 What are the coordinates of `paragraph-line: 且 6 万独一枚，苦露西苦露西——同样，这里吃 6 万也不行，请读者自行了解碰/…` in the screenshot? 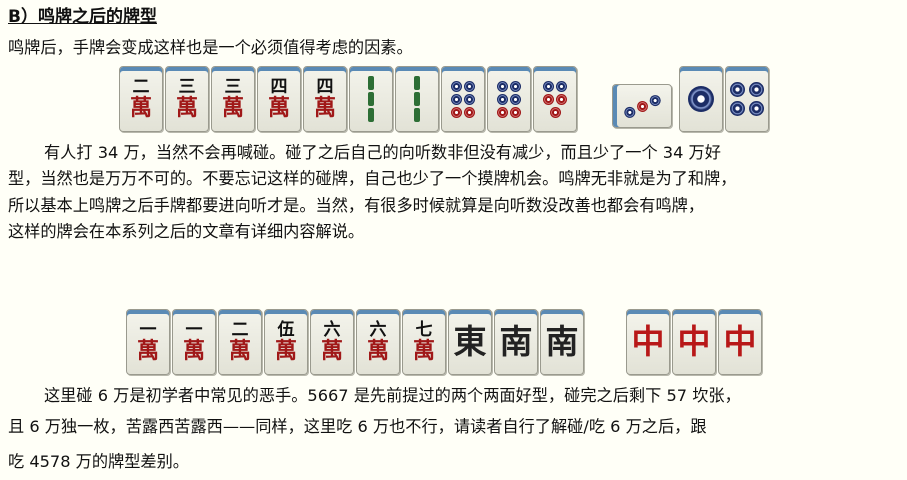 It's located at (357, 426).